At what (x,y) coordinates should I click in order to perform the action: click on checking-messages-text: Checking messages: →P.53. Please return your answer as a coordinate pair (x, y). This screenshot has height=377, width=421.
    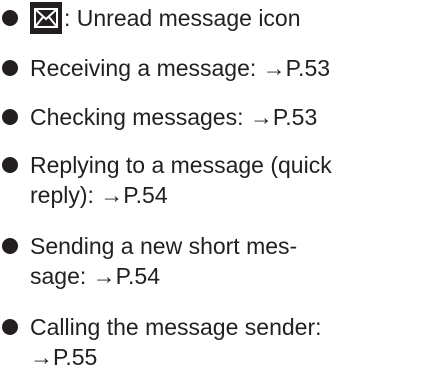
    Looking at the image, I should click on (174, 117).